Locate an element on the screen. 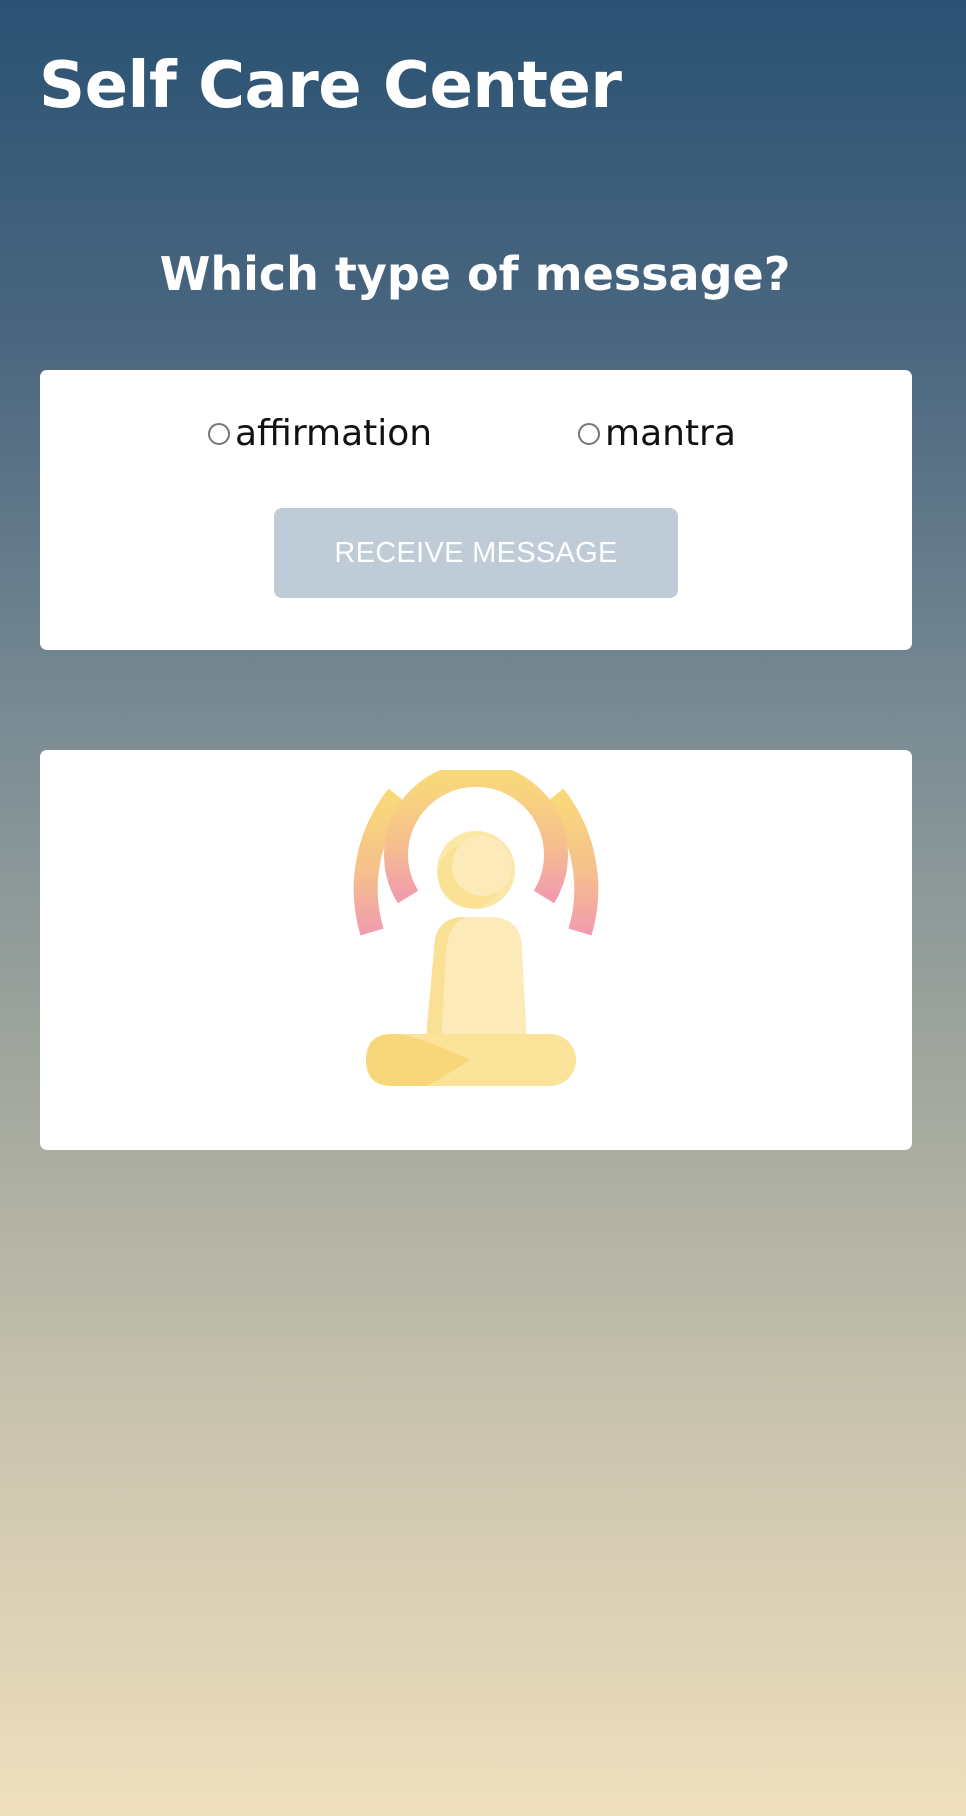  mantra-option: mantra is located at coordinates (657, 434).